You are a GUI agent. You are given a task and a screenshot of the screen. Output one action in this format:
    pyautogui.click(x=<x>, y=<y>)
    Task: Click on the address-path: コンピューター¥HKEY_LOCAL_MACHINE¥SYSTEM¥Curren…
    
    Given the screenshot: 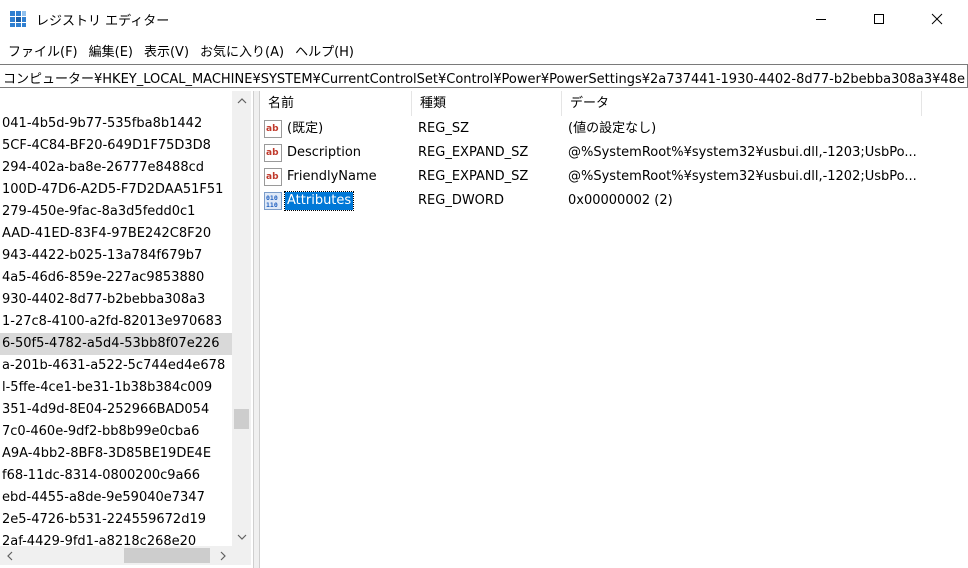 What is the action you would take?
    pyautogui.click(x=484, y=77)
    